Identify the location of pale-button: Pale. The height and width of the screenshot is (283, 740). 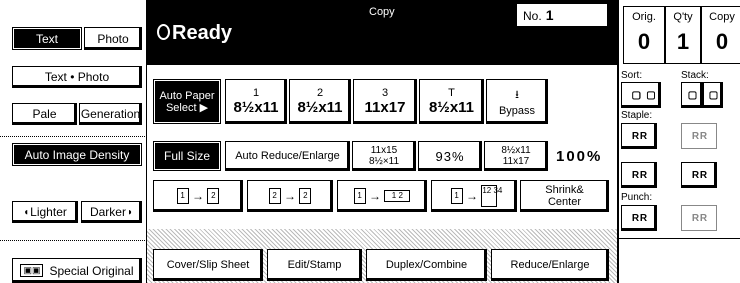
(44, 114).